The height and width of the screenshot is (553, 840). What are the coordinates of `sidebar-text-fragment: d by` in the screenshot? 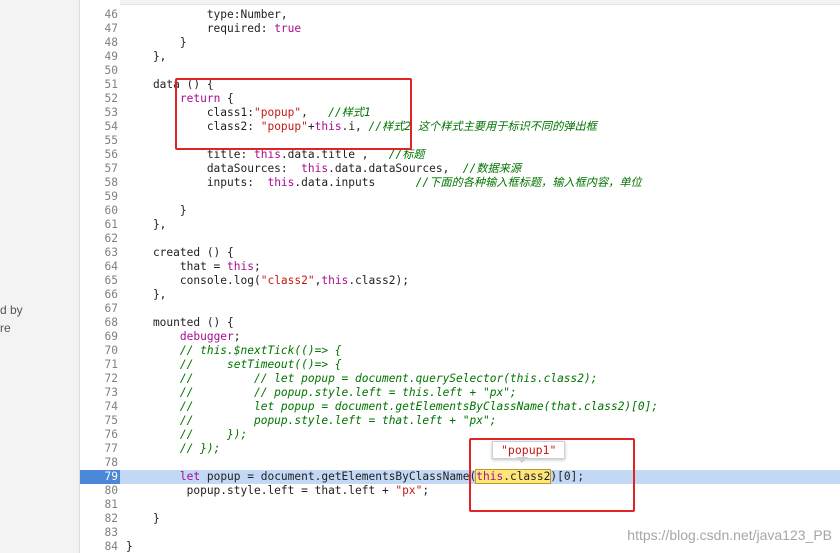 It's located at (11, 310).